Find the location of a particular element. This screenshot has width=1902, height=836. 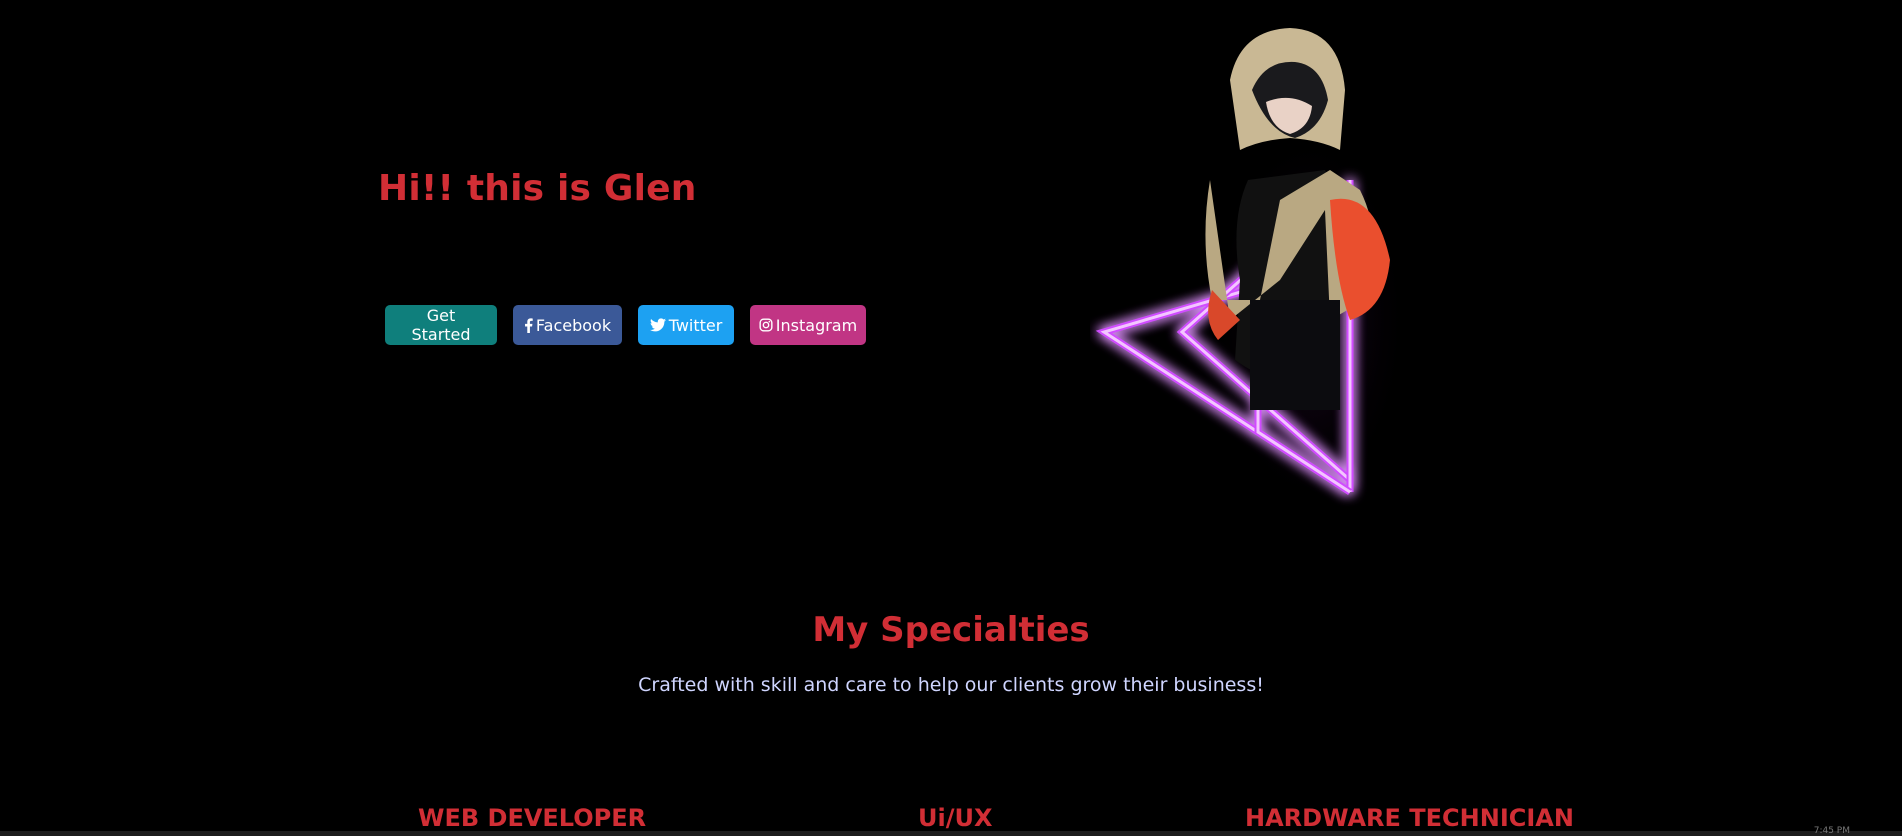

instagram-button: Instagram is located at coordinates (808, 325).